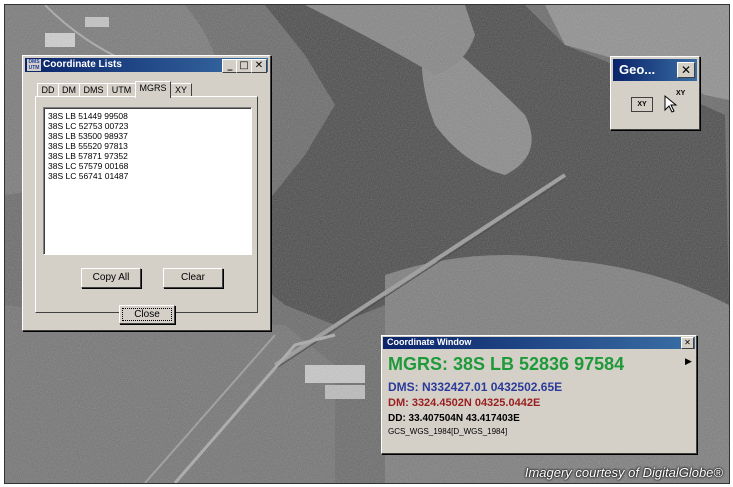  Describe the element at coordinates (88, 146) in the screenshot. I see `list-item: 38S LB 55520 97813` at that location.